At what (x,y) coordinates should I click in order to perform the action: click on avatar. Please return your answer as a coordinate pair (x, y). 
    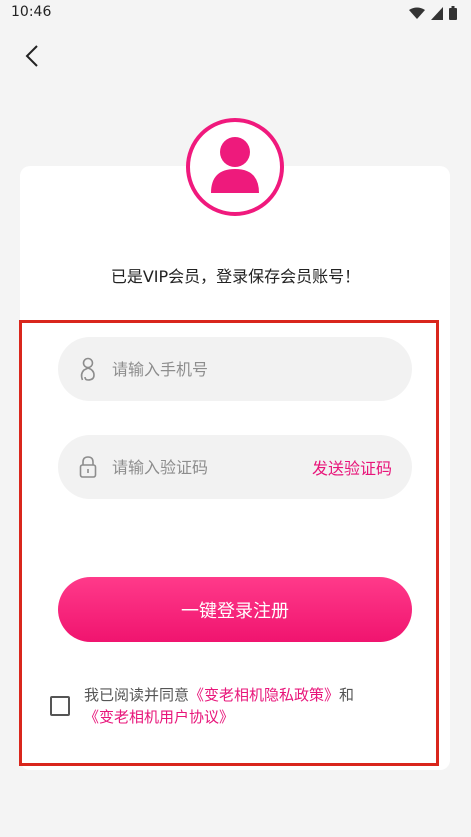
    Looking at the image, I should click on (235, 167).